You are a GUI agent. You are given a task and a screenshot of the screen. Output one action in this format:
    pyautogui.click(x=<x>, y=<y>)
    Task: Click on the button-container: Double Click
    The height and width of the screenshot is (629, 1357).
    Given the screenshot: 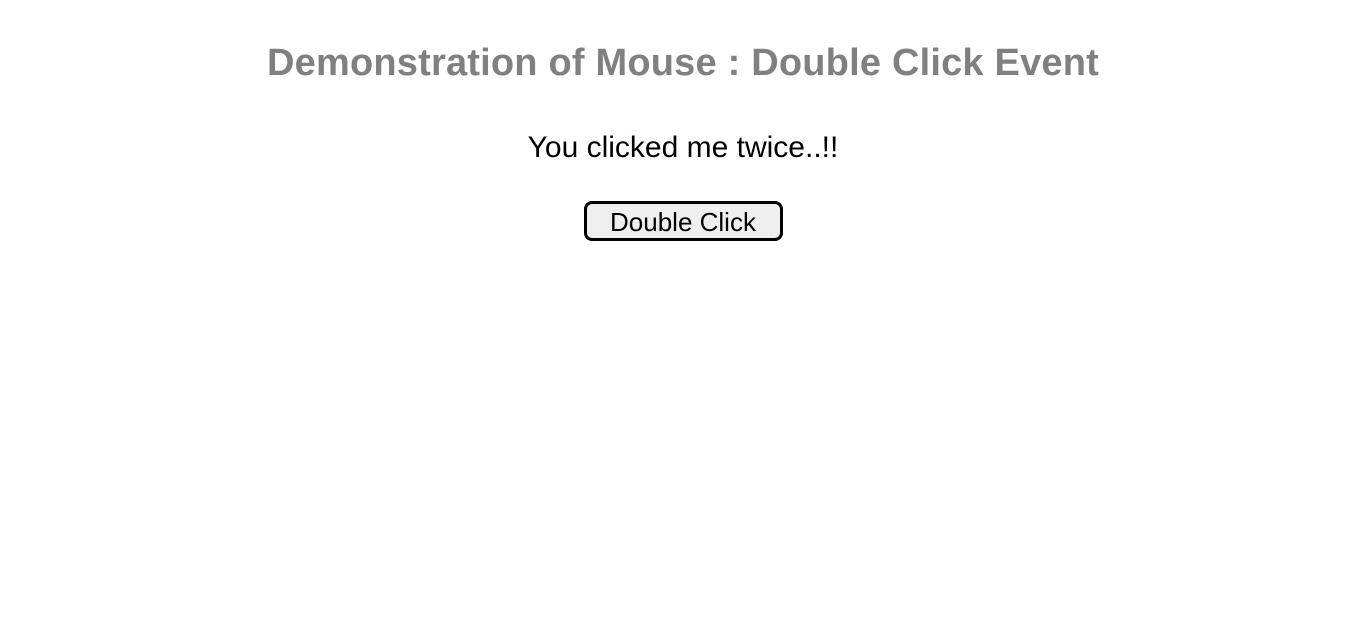 What is the action you would take?
    pyautogui.click(x=678, y=221)
    